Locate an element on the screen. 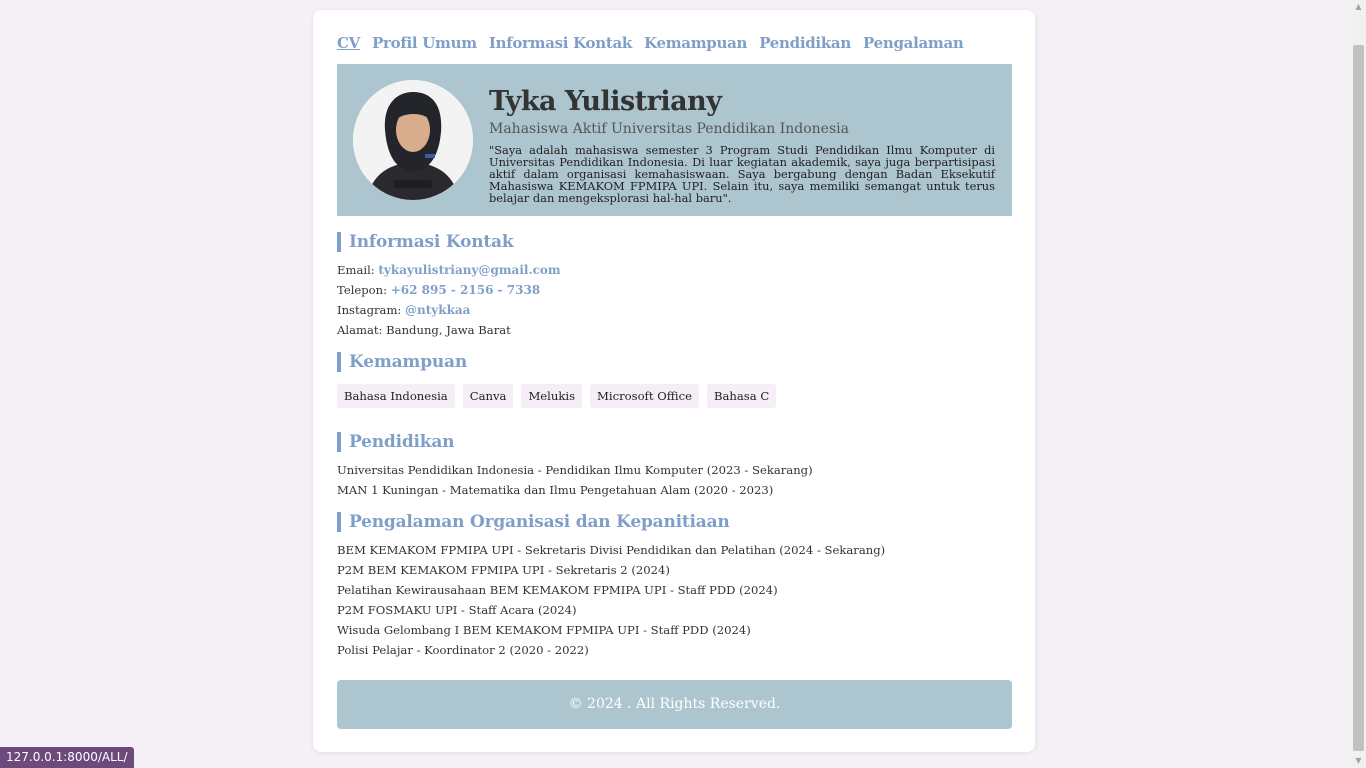 The image size is (1366, 768). section-title-skills: Kemampuan is located at coordinates (402, 362).